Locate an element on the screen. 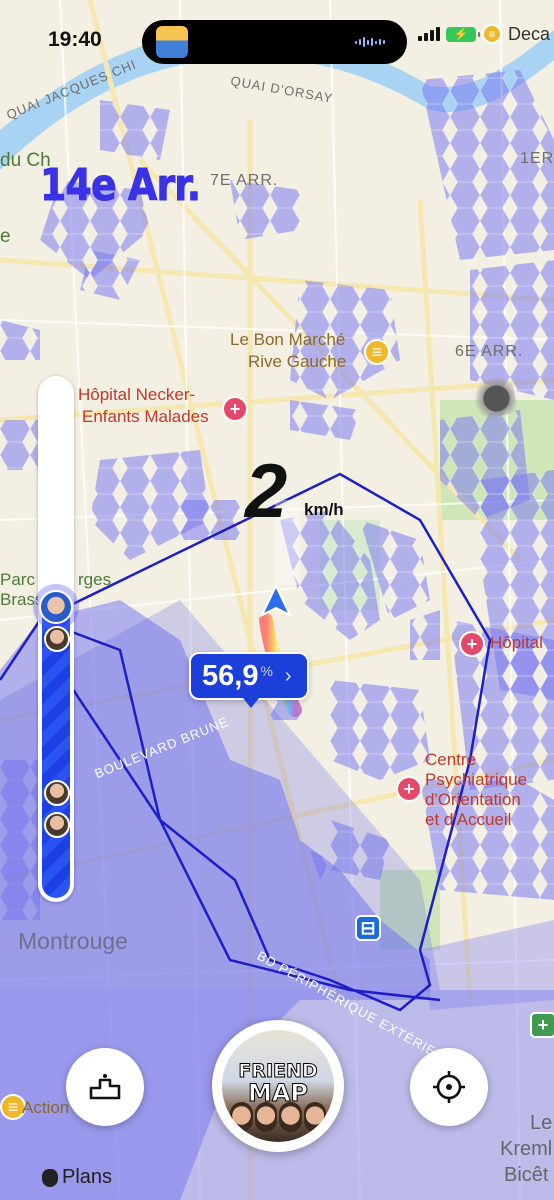  maps-attribution-text: Plans is located at coordinates (87, 1177).